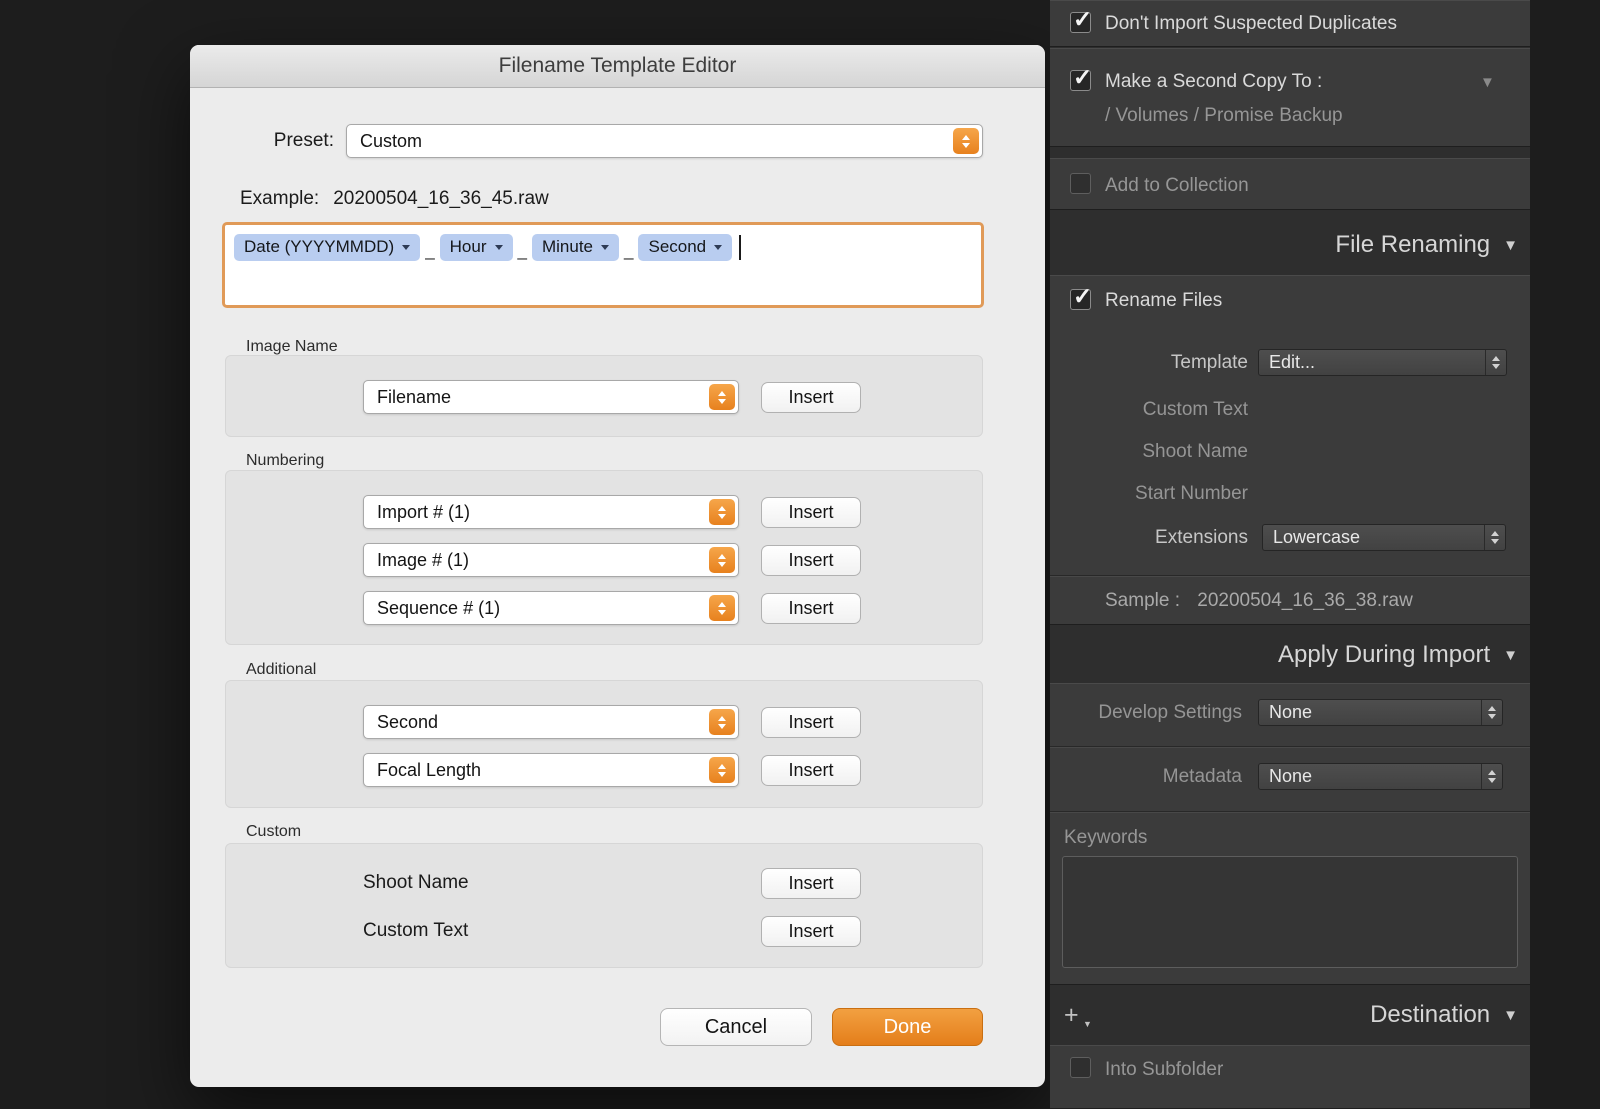 The image size is (1600, 1109). Describe the element at coordinates (1164, 300) in the screenshot. I see `rename-files-label: Rename Files` at that location.